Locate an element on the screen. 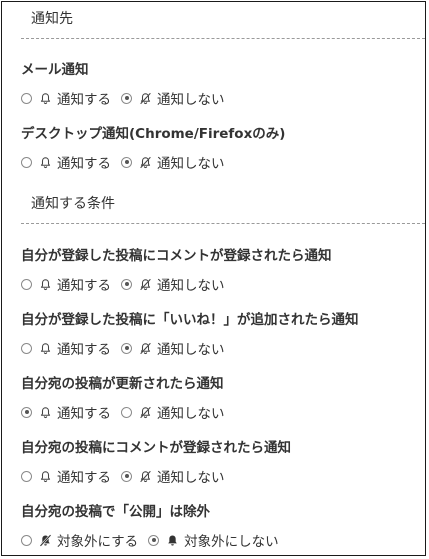  section-heading-destination: 通知先 is located at coordinates (223, 20).